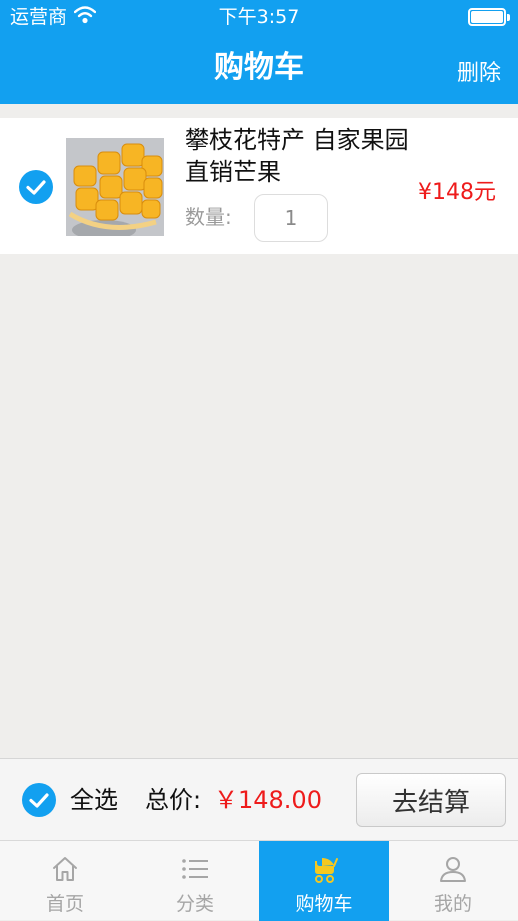  I want to click on cart-item: 攀枝花特产 自家果园直销芒果 数量: ¥148元, so click(259, 186).